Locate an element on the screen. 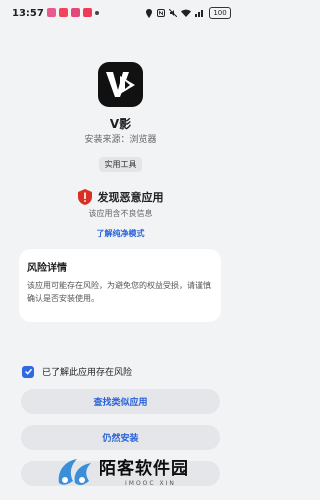 Image resolution: width=320 pixels, height=500 pixels. install-source: 安装来源：浏览器 is located at coordinates (120, 140).